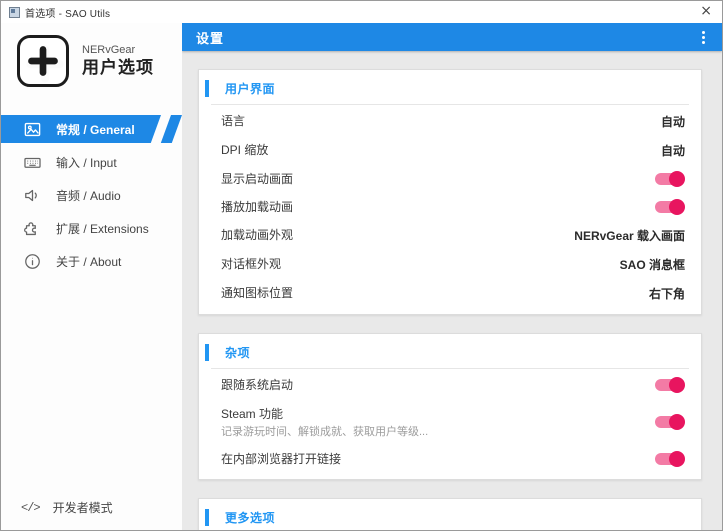 The image size is (723, 531). What do you see at coordinates (102, 228) in the screenshot?
I see `sidebar-item-label: 扩展 / Extensions` at bounding box center [102, 228].